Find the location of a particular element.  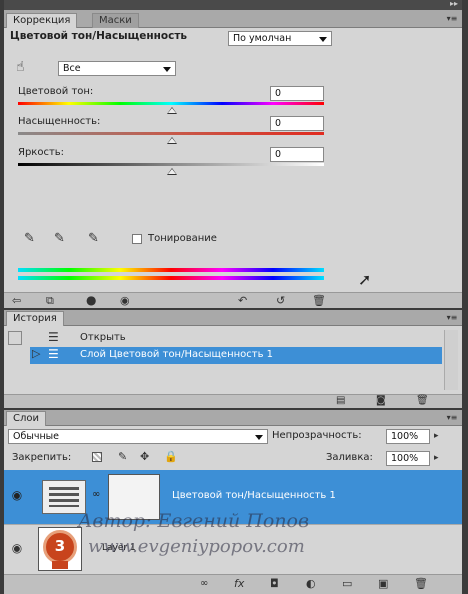

history-item: ☰ Открыть is located at coordinates (233, 338).